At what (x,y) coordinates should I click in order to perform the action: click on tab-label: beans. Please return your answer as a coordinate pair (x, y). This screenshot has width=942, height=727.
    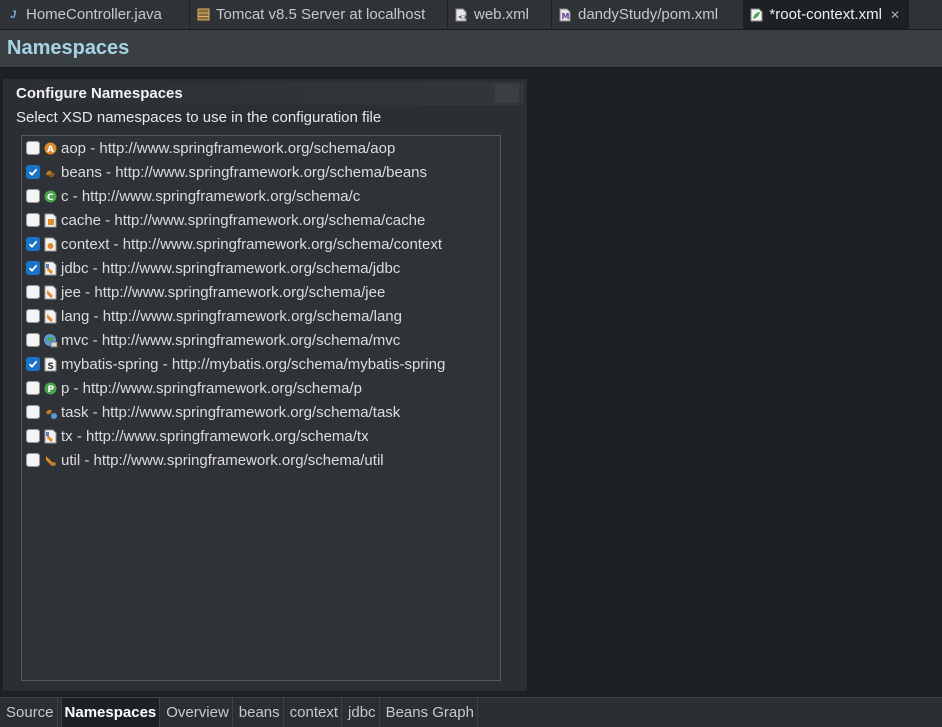
    Looking at the image, I should click on (259, 712).